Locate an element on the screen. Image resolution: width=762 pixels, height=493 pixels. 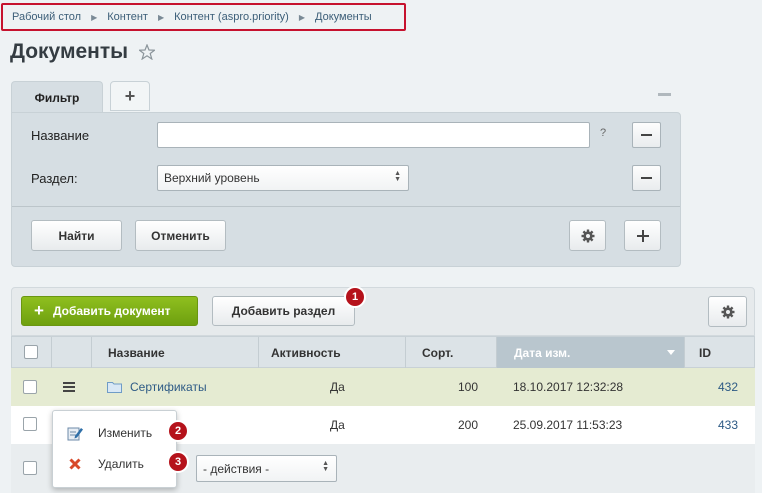
remove-field-name-button is located at coordinates (646, 135).